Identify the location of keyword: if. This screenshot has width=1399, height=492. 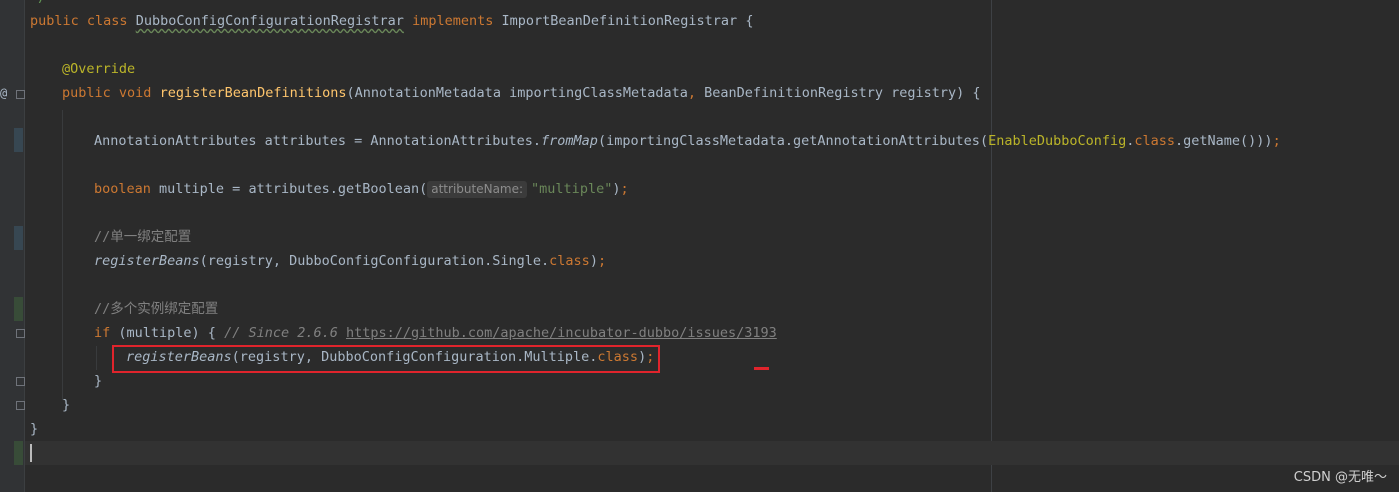
(102, 333).